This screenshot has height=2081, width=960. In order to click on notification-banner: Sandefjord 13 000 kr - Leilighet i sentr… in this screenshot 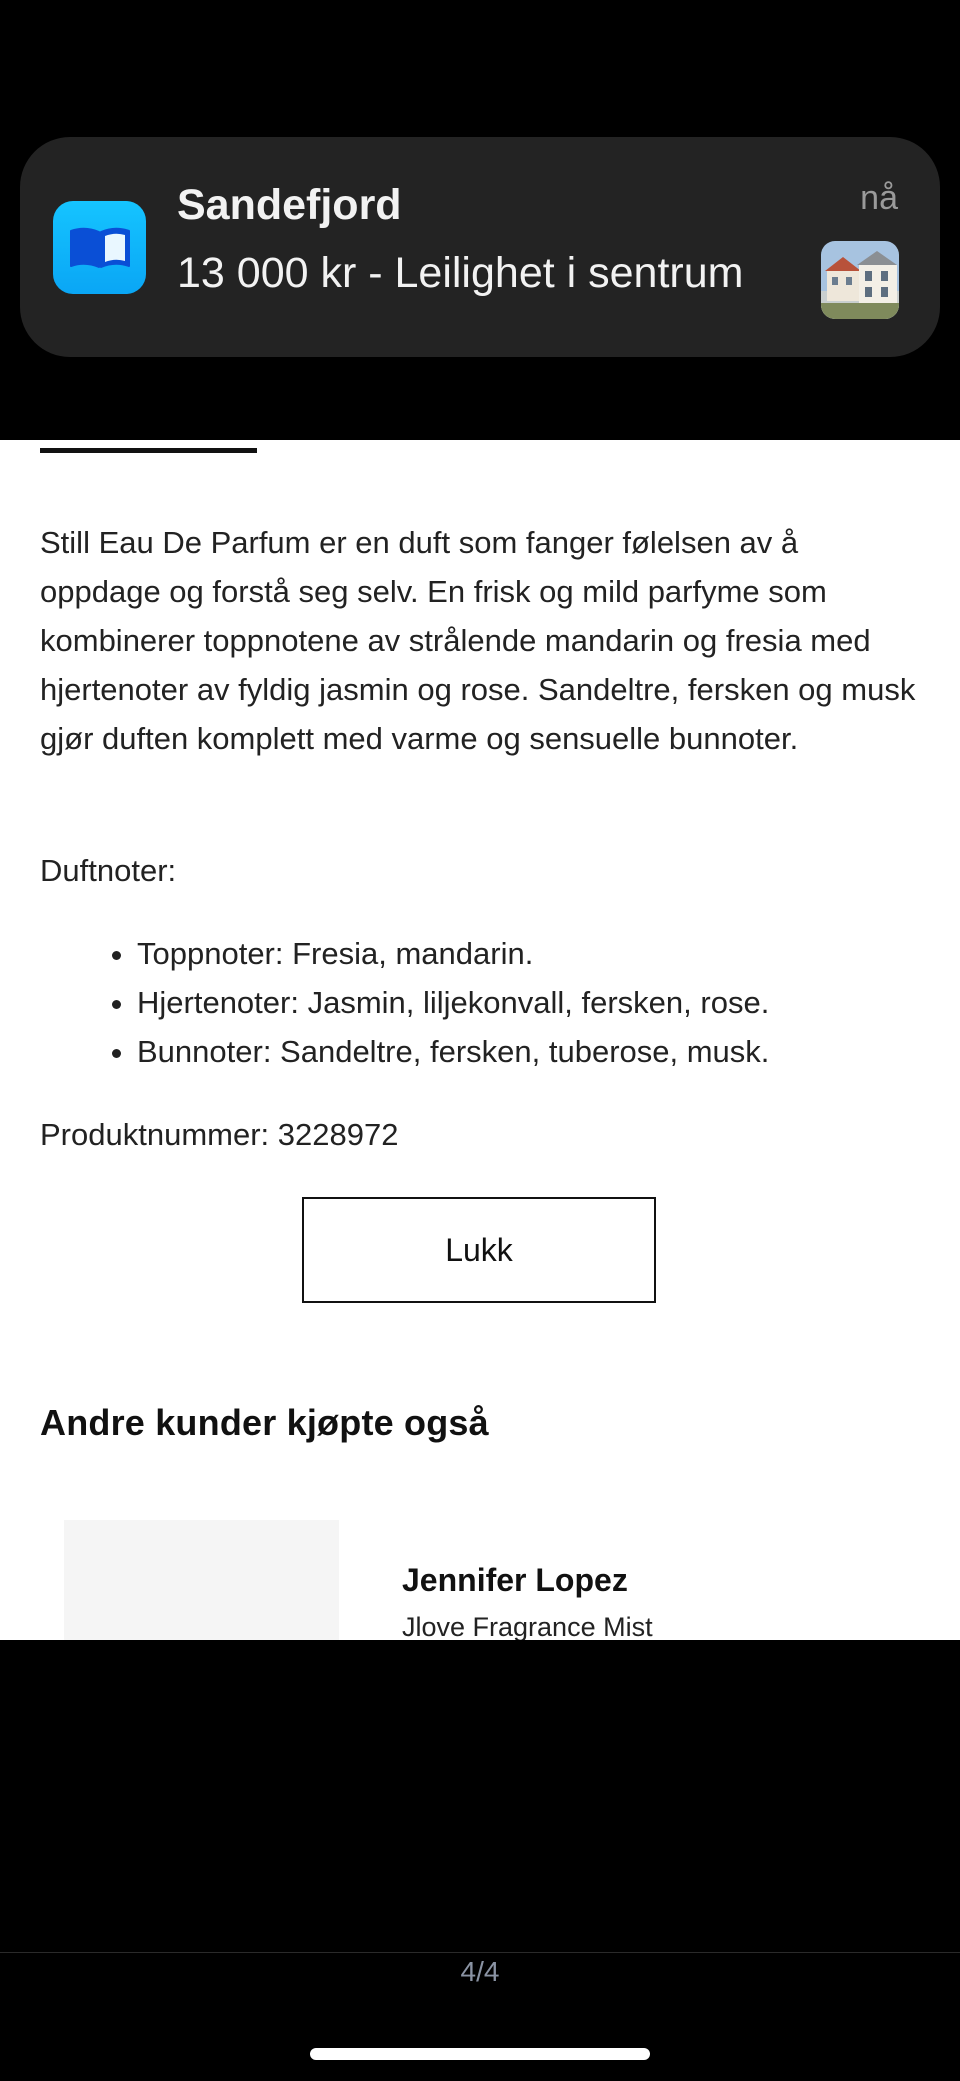, I will do `click(480, 247)`.